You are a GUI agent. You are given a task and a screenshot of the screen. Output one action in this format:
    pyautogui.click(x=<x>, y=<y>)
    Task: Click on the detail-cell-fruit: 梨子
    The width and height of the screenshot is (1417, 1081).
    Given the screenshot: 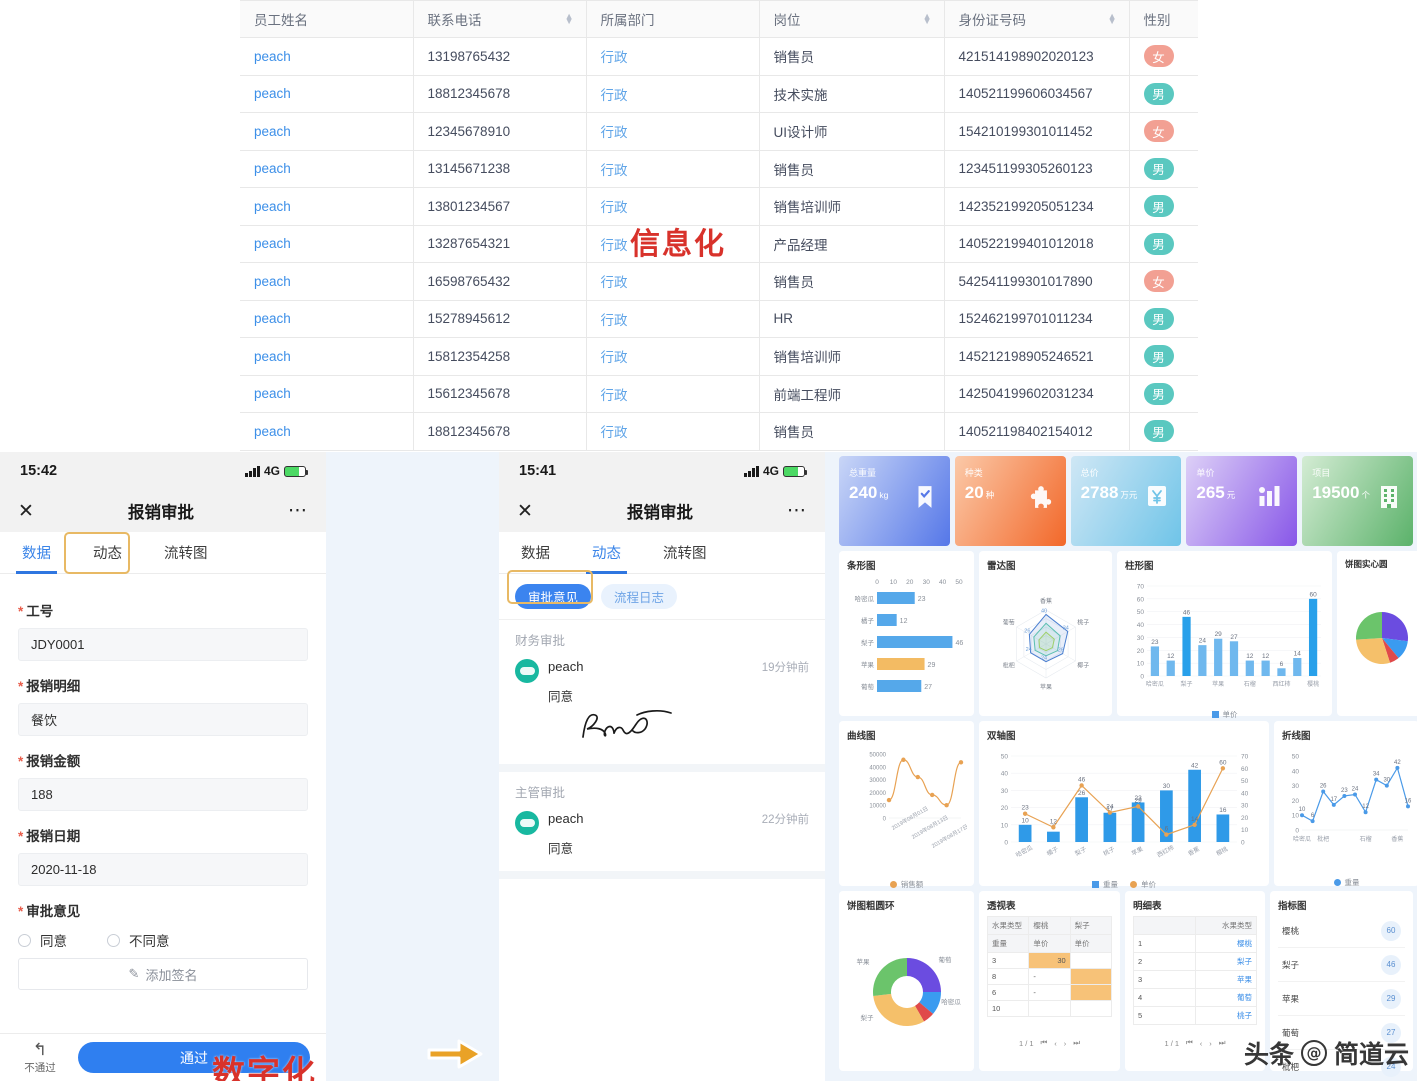 What is the action you would take?
    pyautogui.click(x=1226, y=961)
    